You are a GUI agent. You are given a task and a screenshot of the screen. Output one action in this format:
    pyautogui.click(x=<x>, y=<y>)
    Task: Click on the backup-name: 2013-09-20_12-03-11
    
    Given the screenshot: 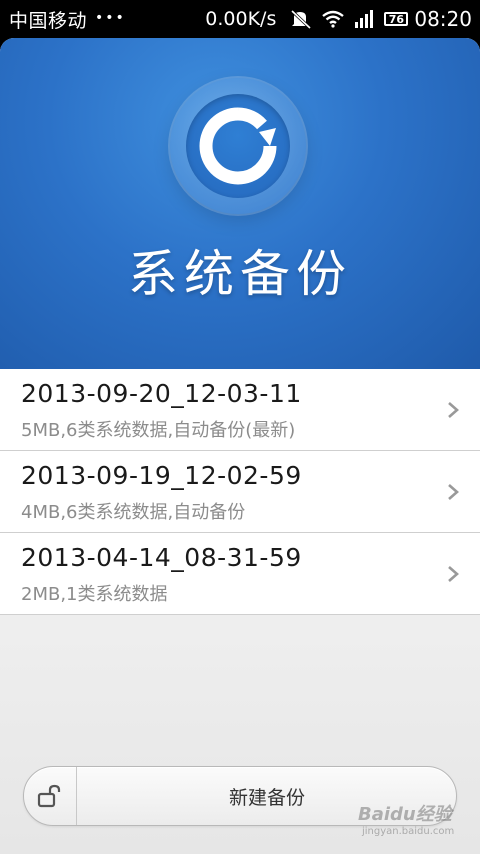 What is the action you would take?
    pyautogui.click(x=161, y=393)
    